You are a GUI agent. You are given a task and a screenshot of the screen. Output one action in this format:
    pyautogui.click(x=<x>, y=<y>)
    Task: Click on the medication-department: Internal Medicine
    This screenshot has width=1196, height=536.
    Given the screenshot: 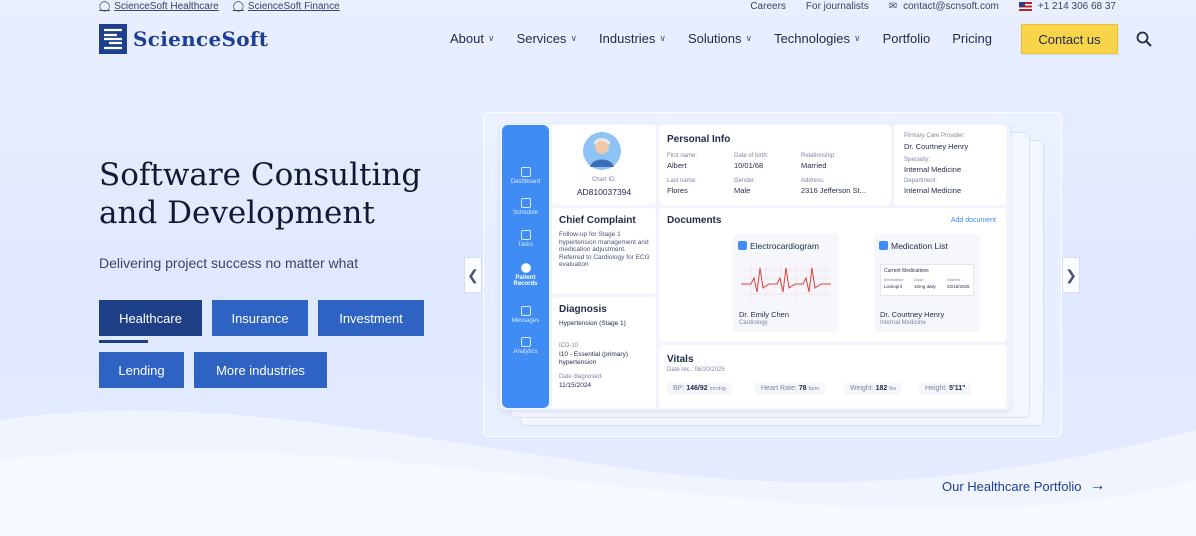 What is the action you would take?
    pyautogui.click(x=903, y=323)
    